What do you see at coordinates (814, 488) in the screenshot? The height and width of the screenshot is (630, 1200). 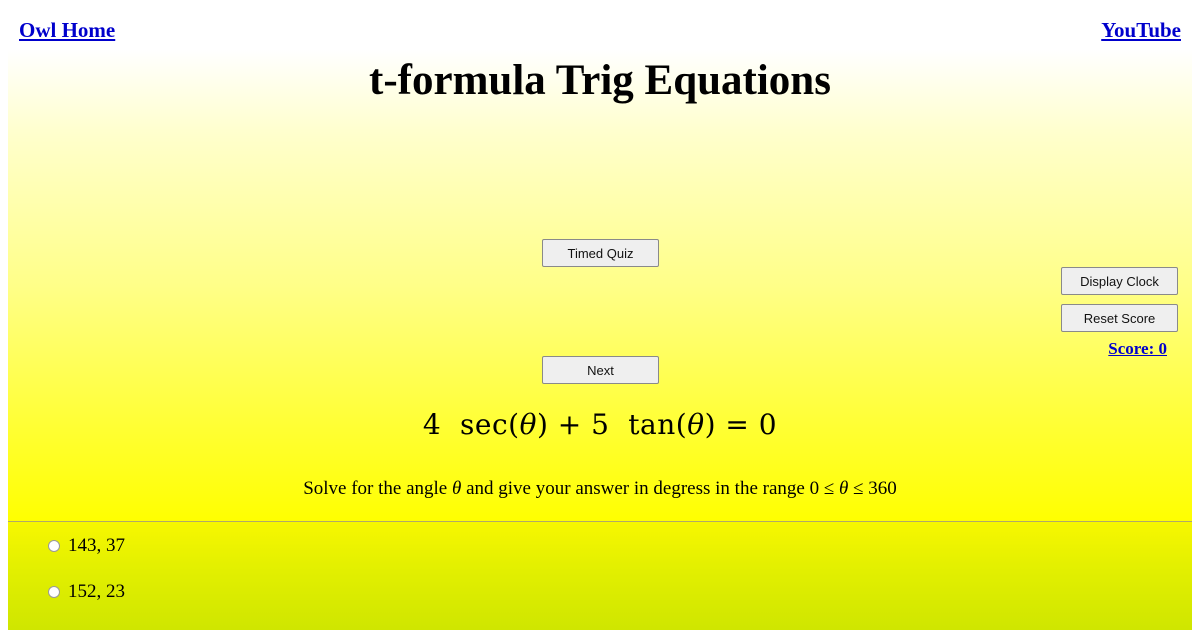 I see `range-low: 0` at bounding box center [814, 488].